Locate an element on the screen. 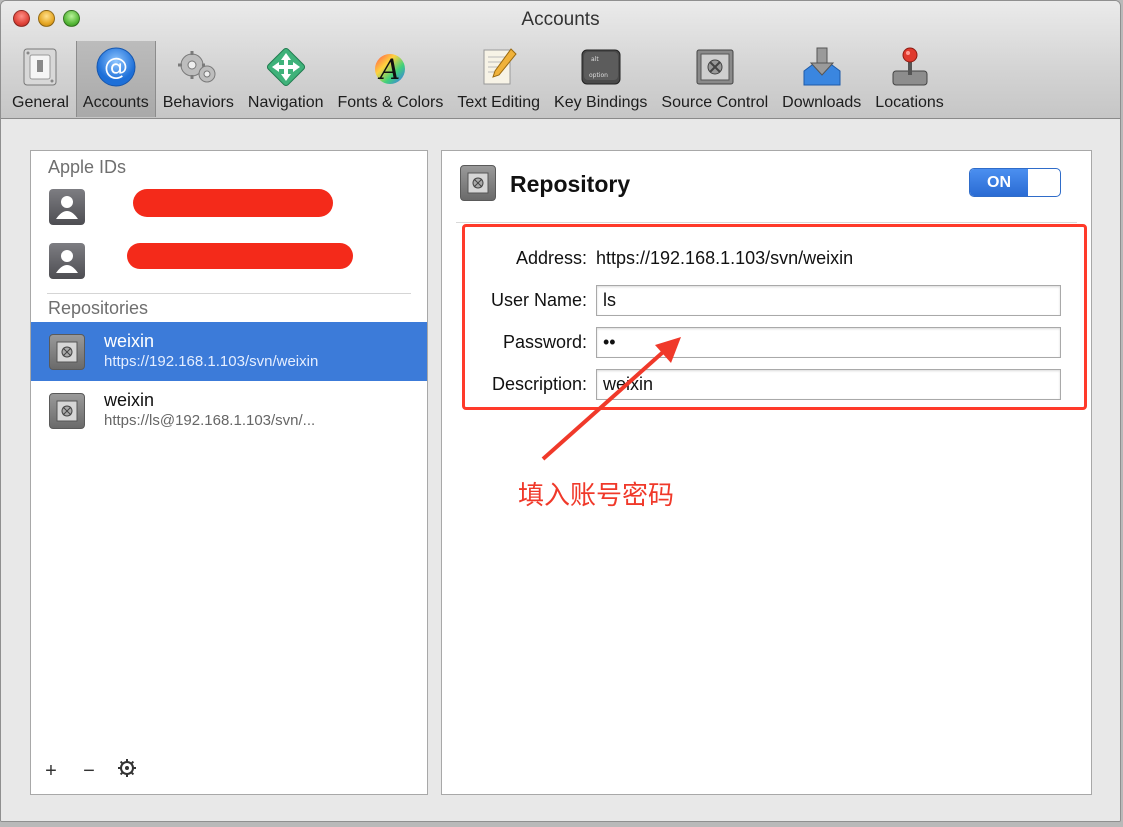  svg-text: option is located at coordinates (598, 75).